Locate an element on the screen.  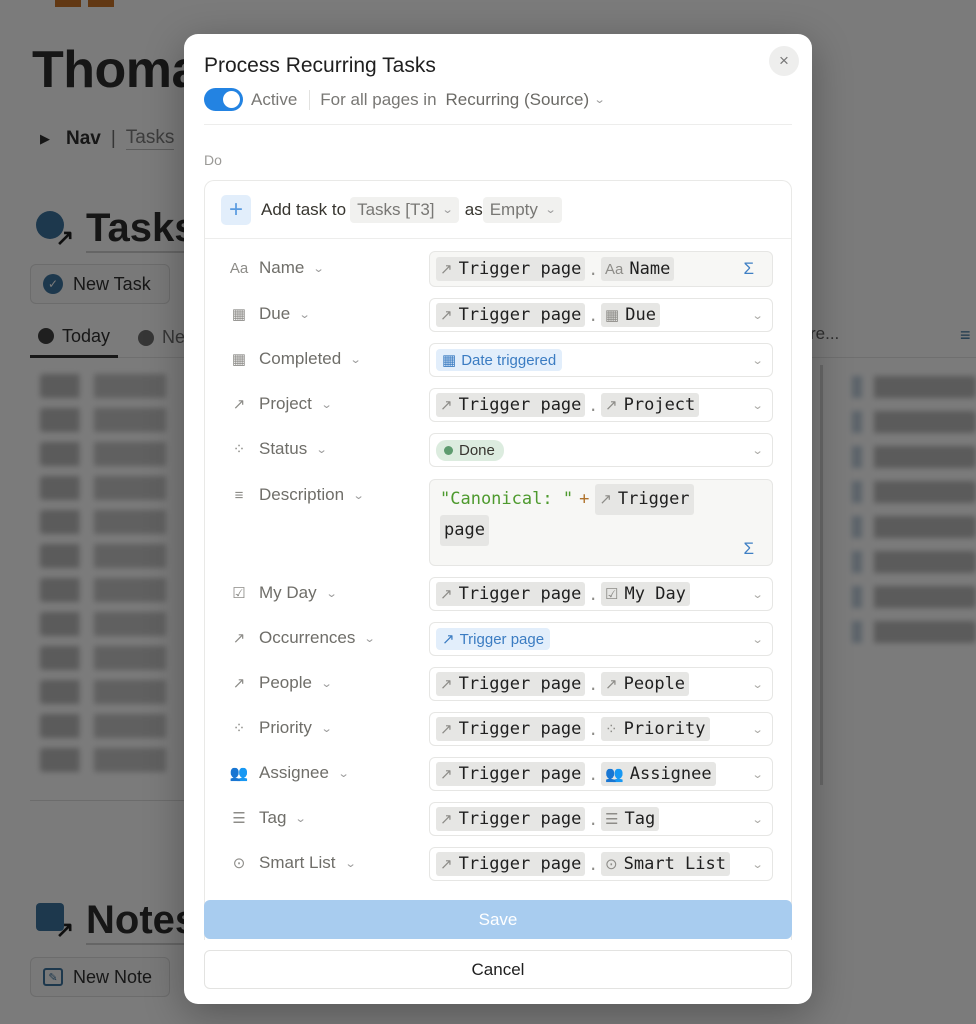
property-label-tag: ☰ Tag ⌄ is located at coordinates (268, 818).